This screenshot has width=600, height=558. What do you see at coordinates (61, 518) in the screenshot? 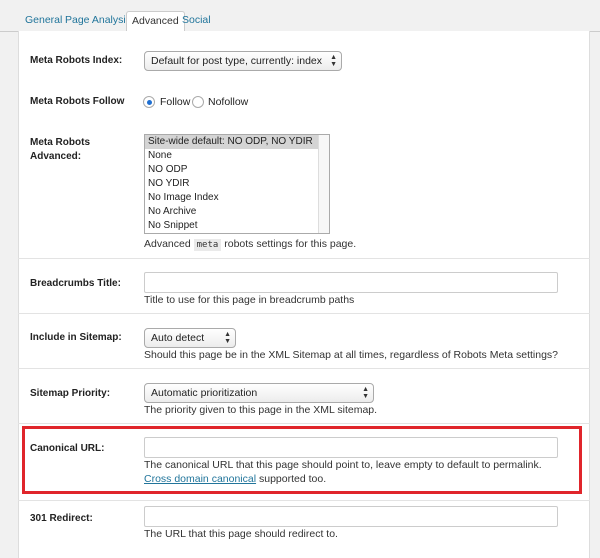
I see `redirect-label: 301 Redirect:` at bounding box center [61, 518].